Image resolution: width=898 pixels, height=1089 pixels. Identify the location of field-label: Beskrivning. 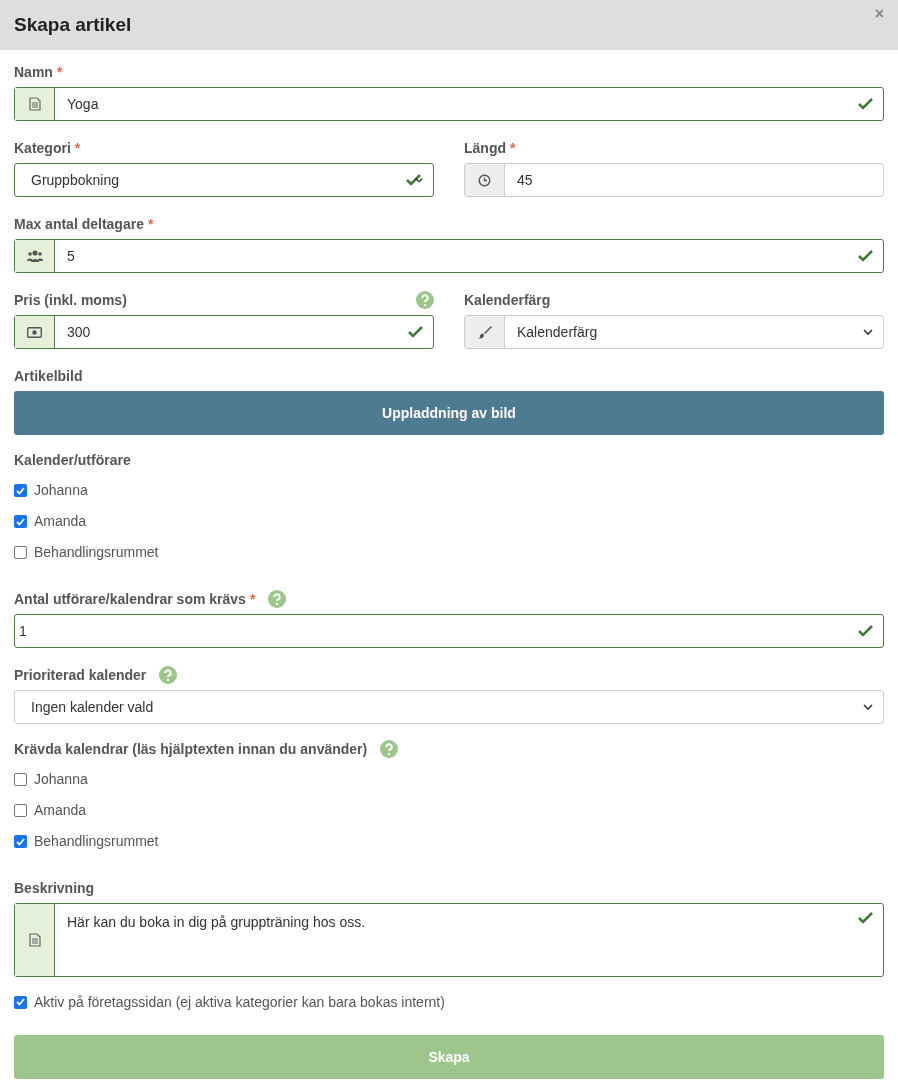
(54, 888).